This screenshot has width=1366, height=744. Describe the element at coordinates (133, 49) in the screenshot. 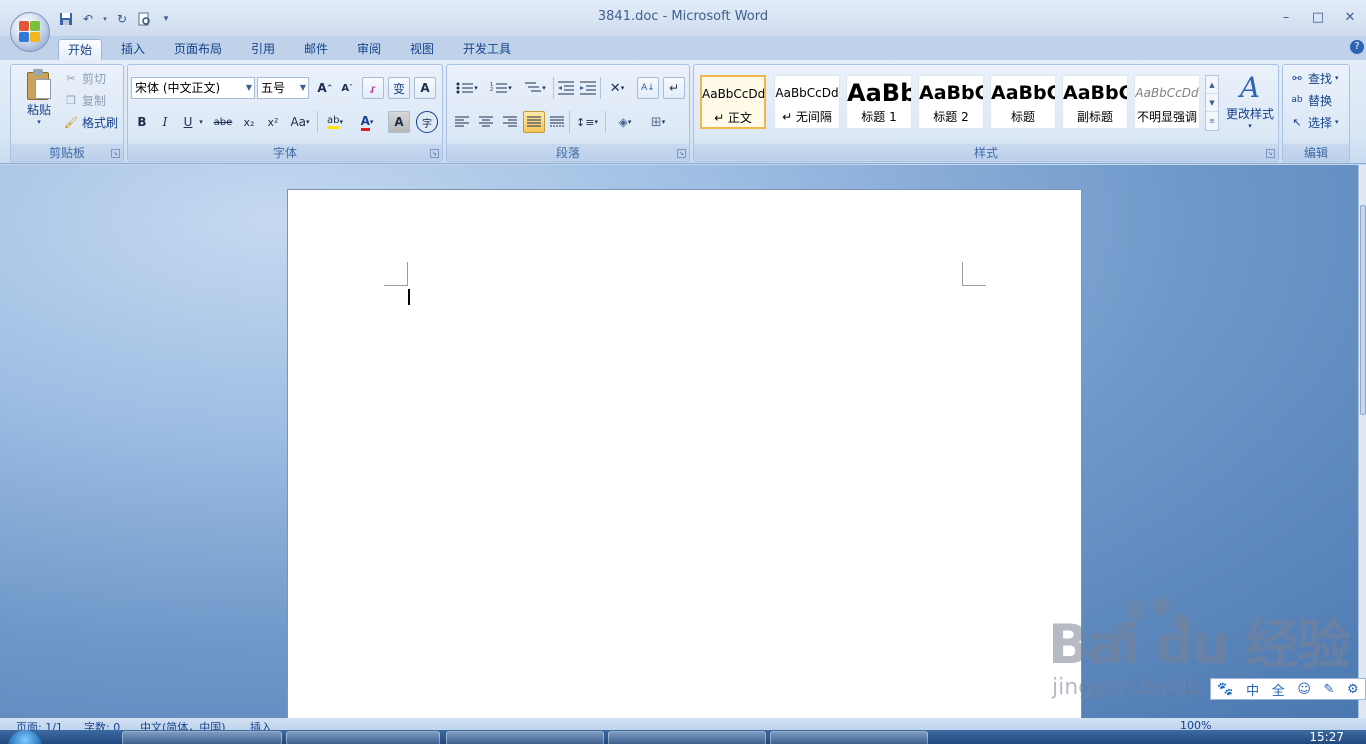

I see `tab-insert: 插入` at that location.